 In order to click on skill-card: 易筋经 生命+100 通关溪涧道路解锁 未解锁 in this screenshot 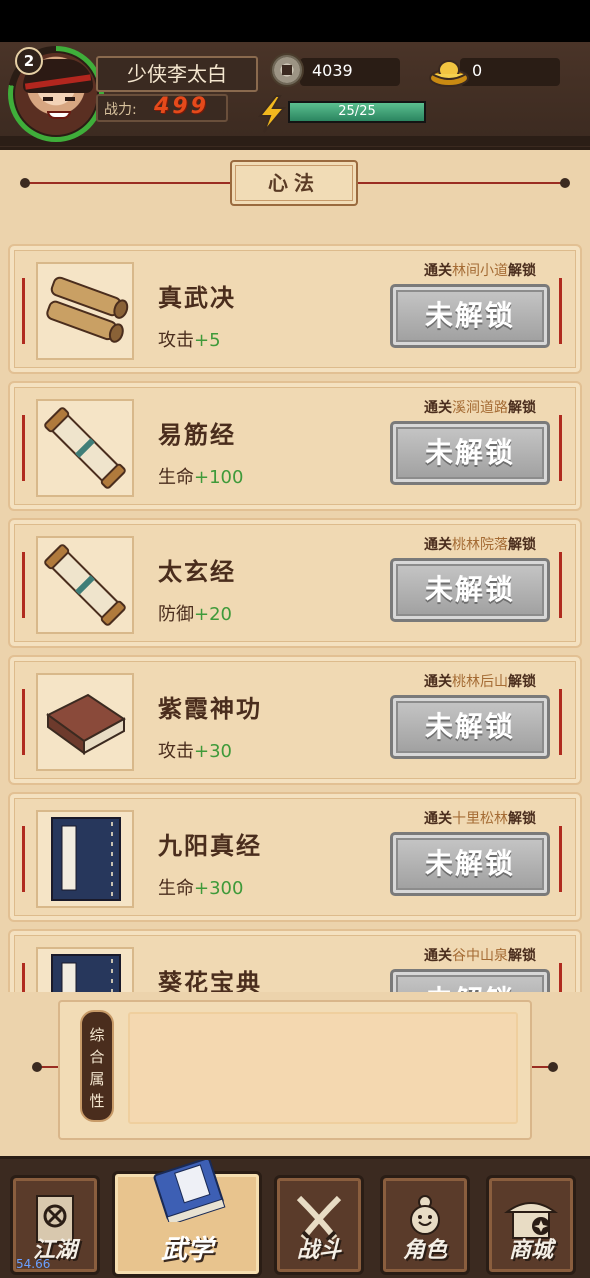, I will do `click(295, 446)`.